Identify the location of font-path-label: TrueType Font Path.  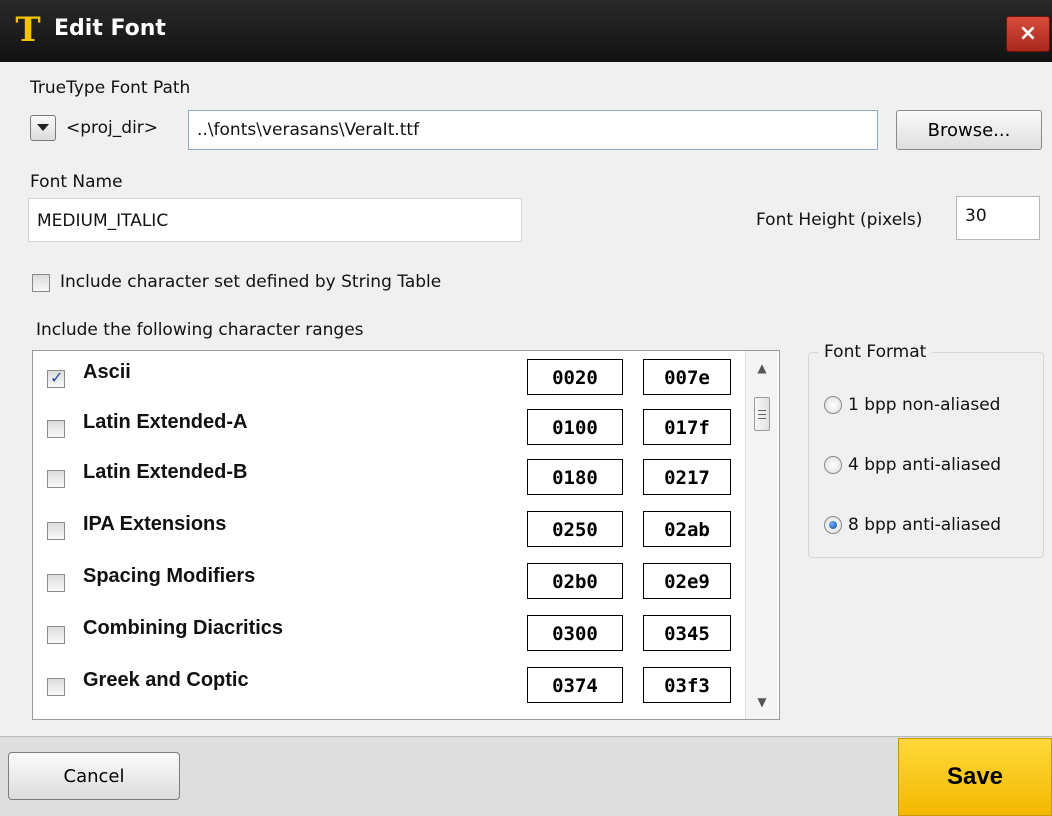
(110, 88).